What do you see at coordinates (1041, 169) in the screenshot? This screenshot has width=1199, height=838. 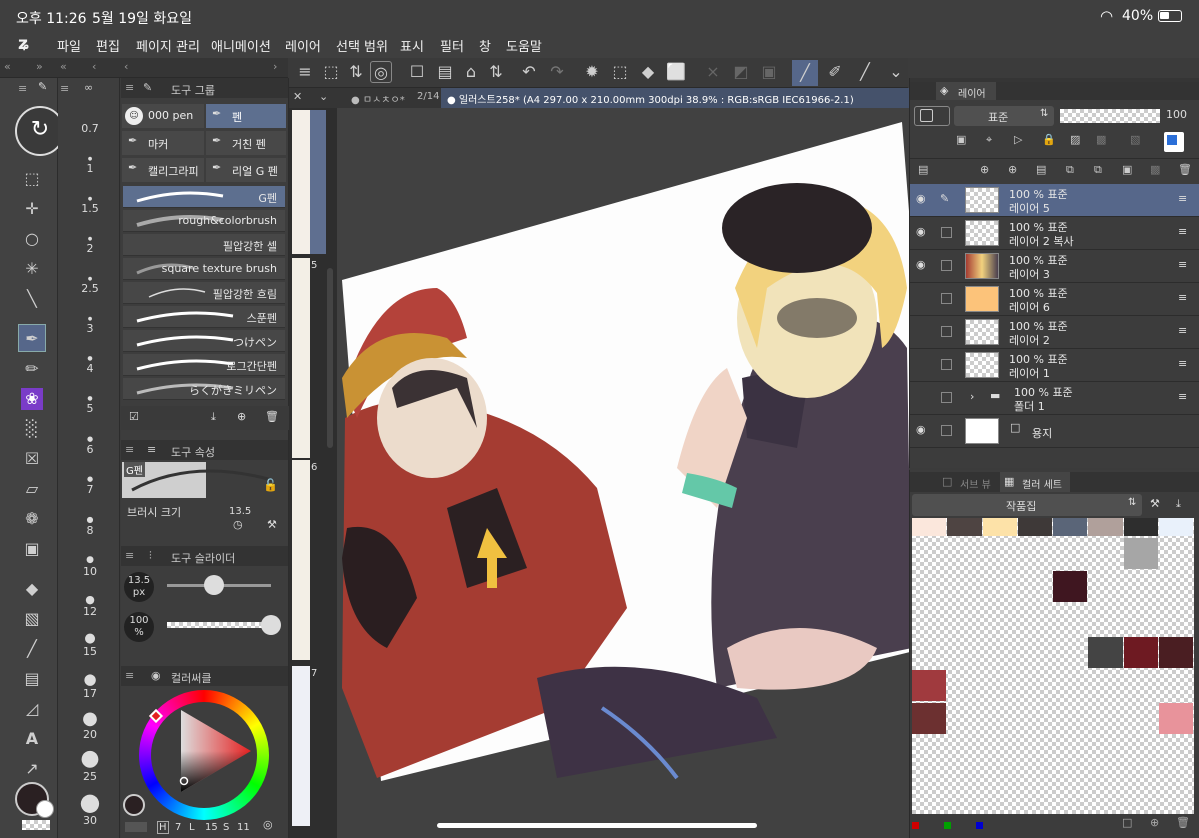 I see `new-folder-icon: ▤` at bounding box center [1041, 169].